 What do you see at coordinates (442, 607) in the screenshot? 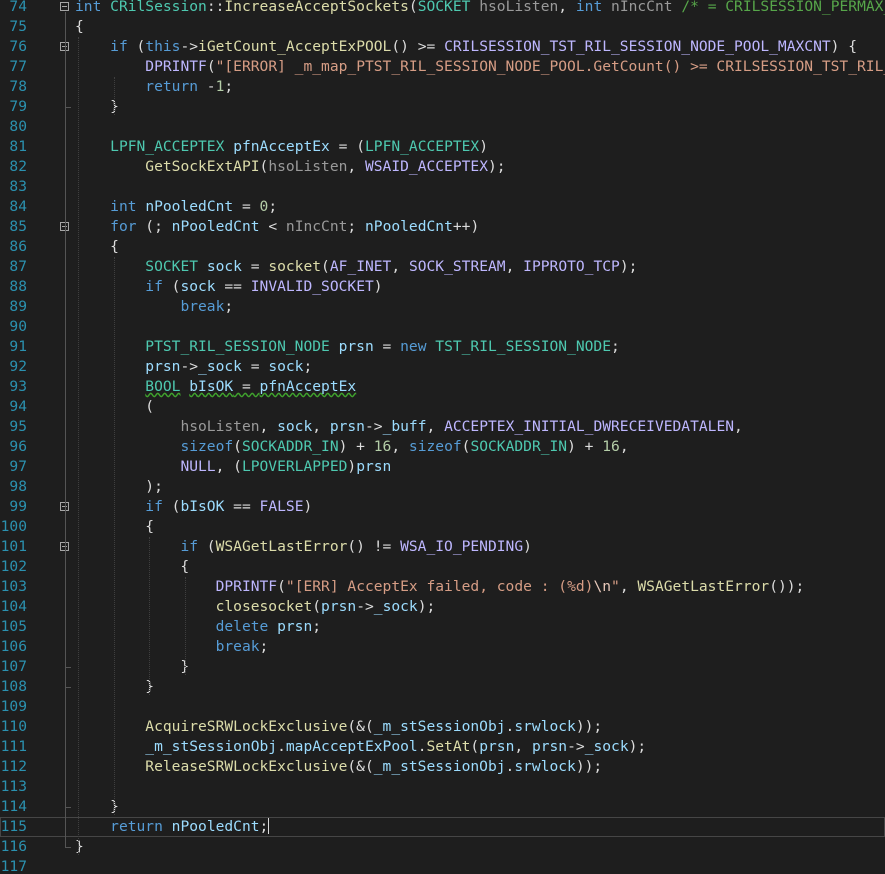
I see `code-line: 104 closesocket(prsn->_sock);` at bounding box center [442, 607].